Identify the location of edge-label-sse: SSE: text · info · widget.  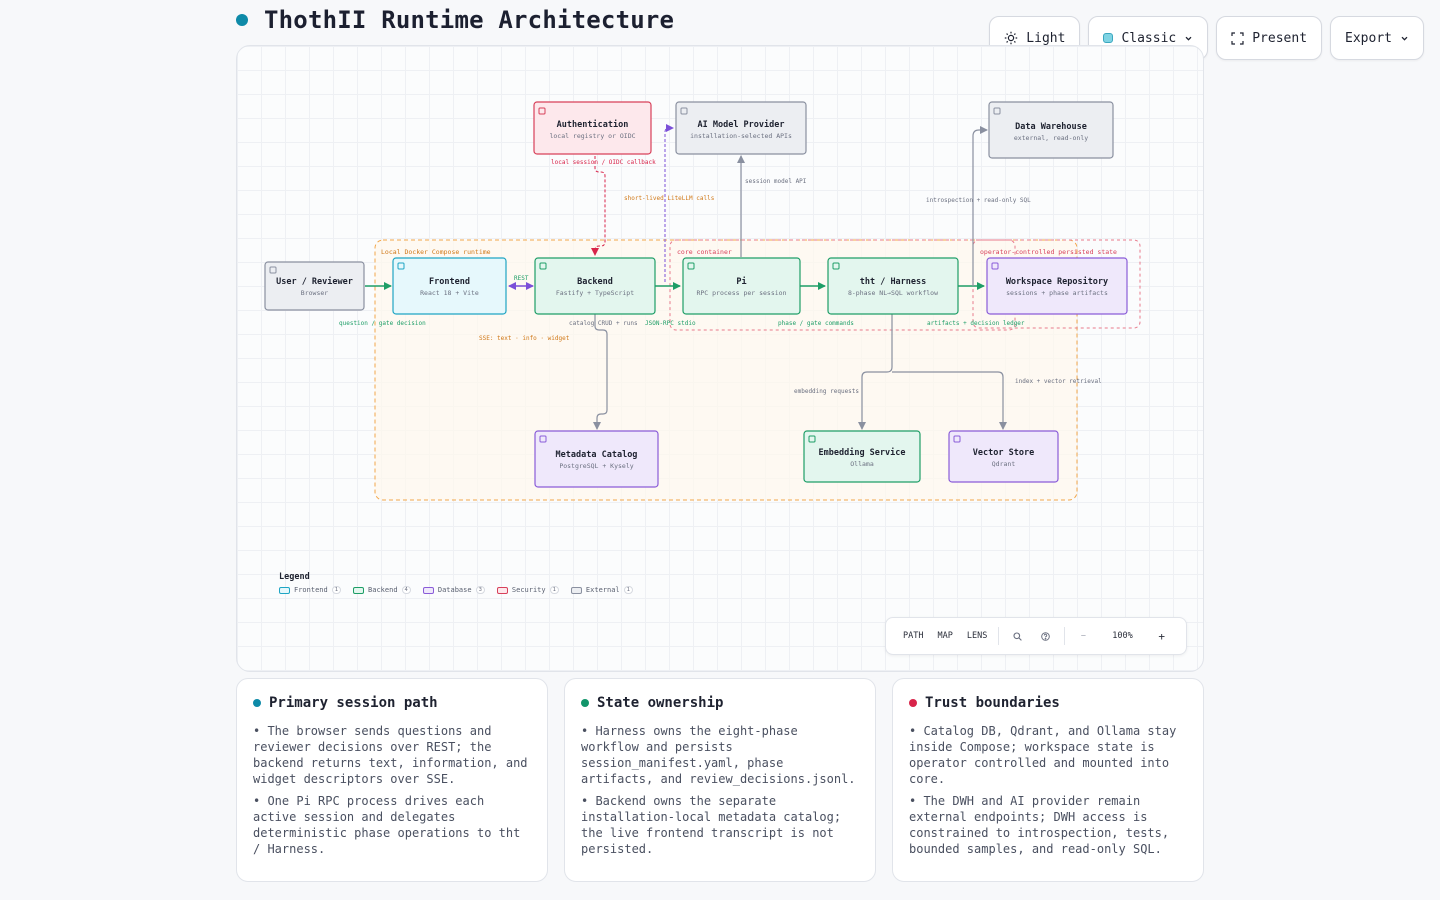
(524, 338).